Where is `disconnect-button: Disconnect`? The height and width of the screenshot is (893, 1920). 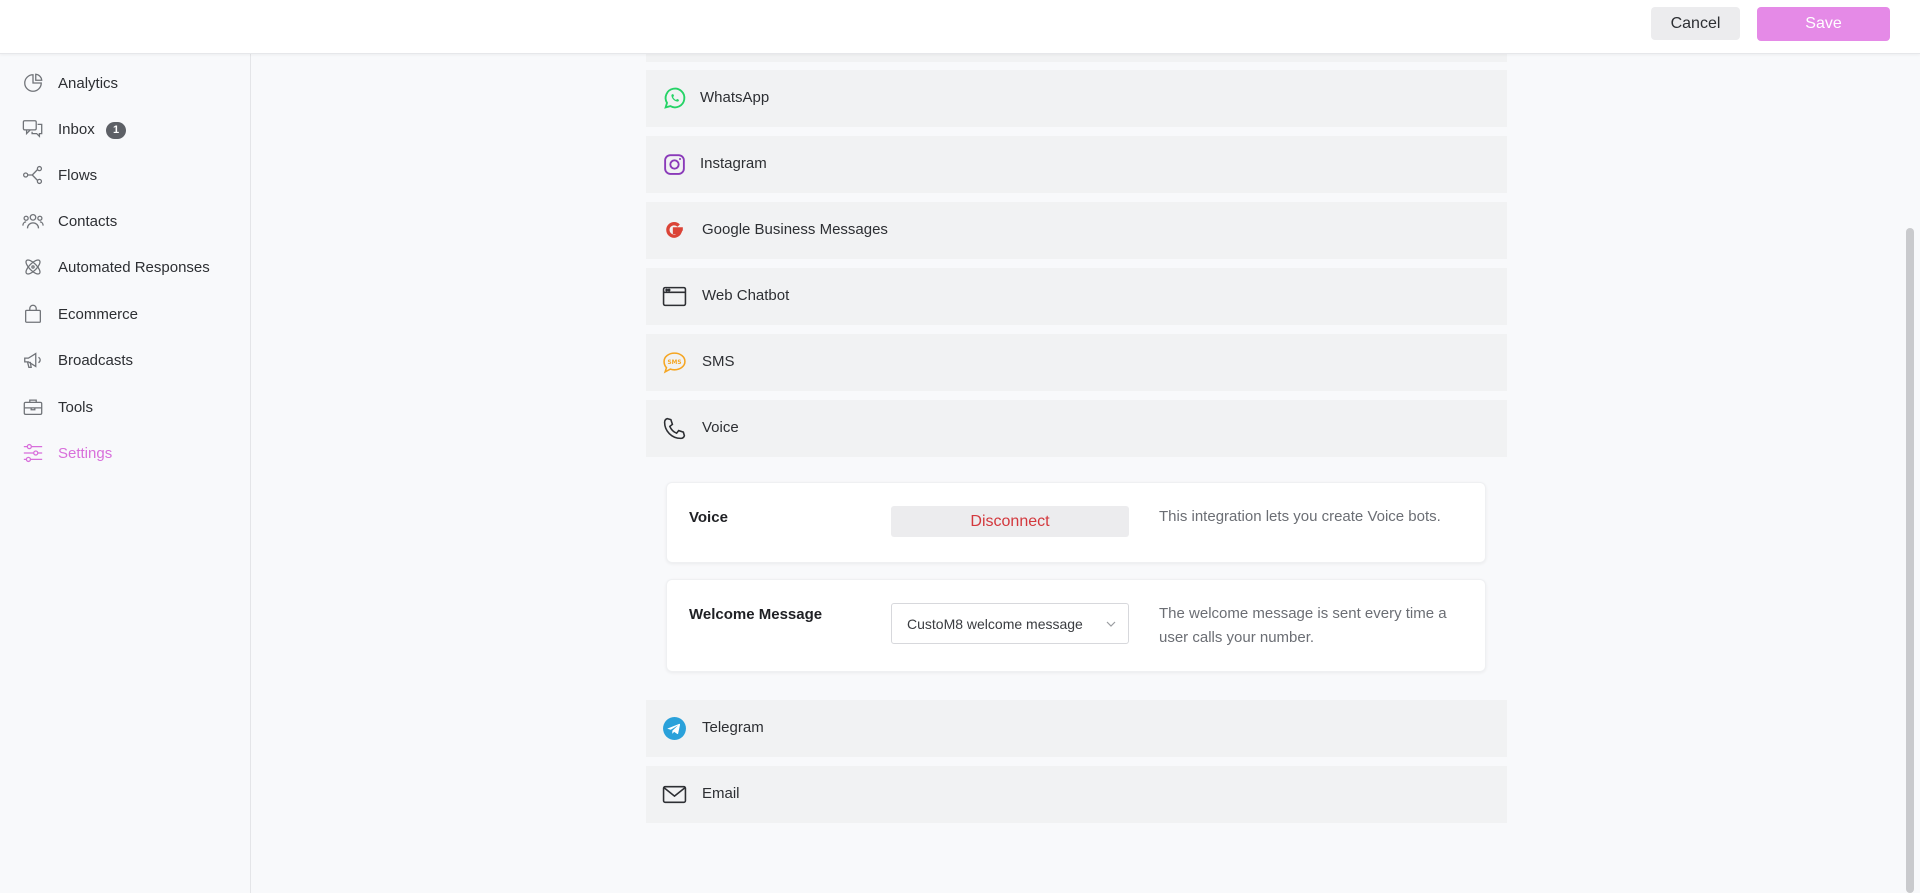
disconnect-button: Disconnect is located at coordinates (1010, 521).